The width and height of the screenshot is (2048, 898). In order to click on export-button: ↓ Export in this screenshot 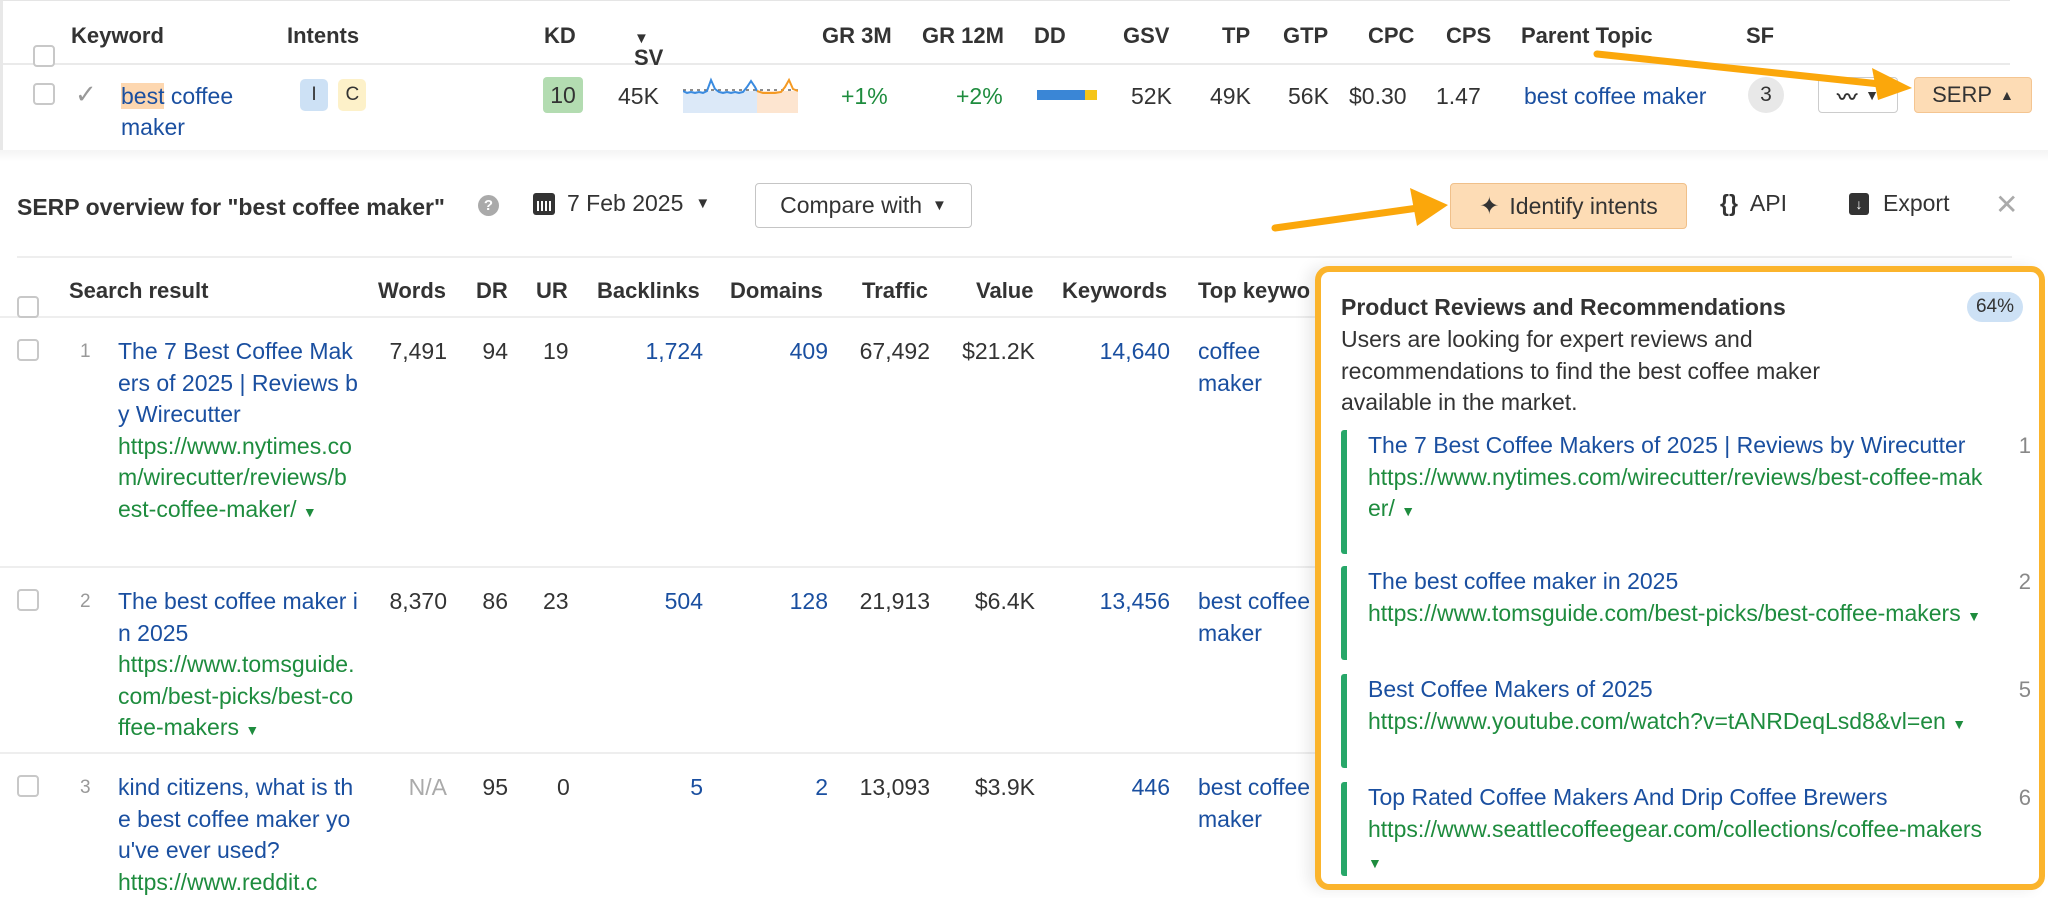, I will do `click(1899, 203)`.